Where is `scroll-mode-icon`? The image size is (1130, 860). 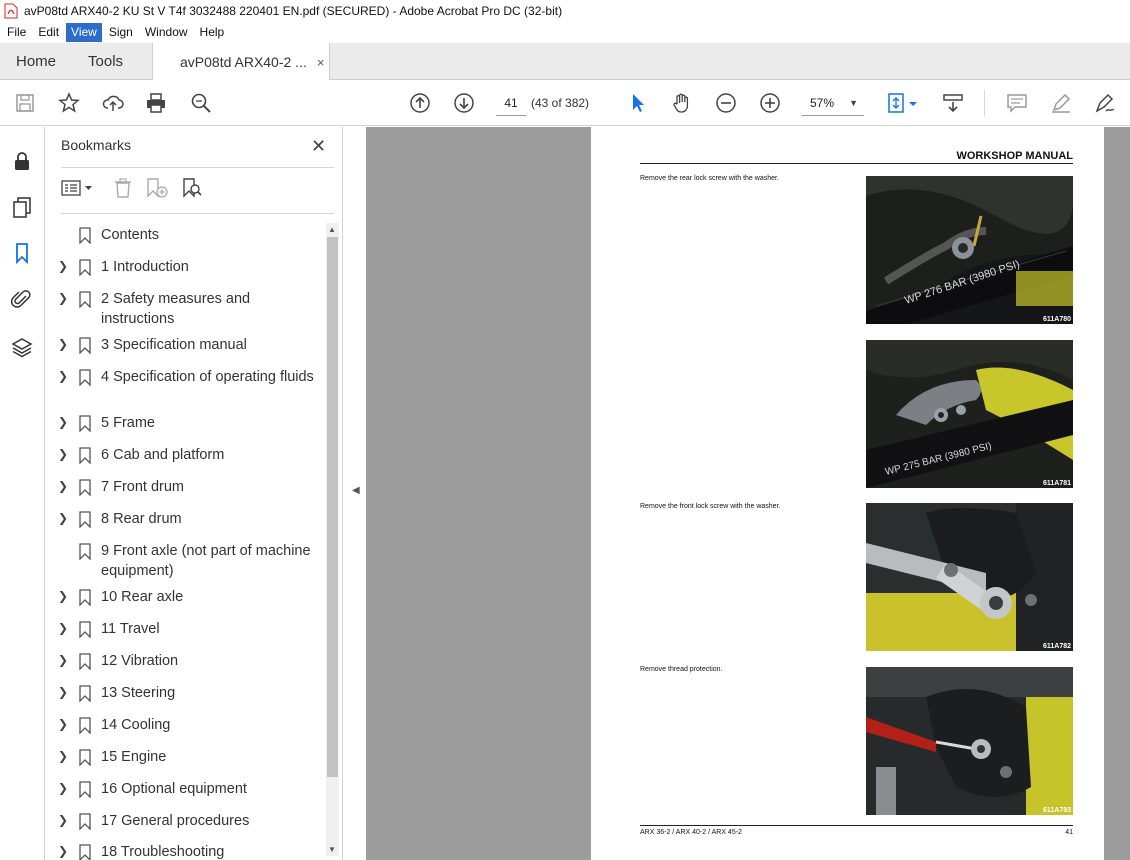 scroll-mode-icon is located at coordinates (953, 103).